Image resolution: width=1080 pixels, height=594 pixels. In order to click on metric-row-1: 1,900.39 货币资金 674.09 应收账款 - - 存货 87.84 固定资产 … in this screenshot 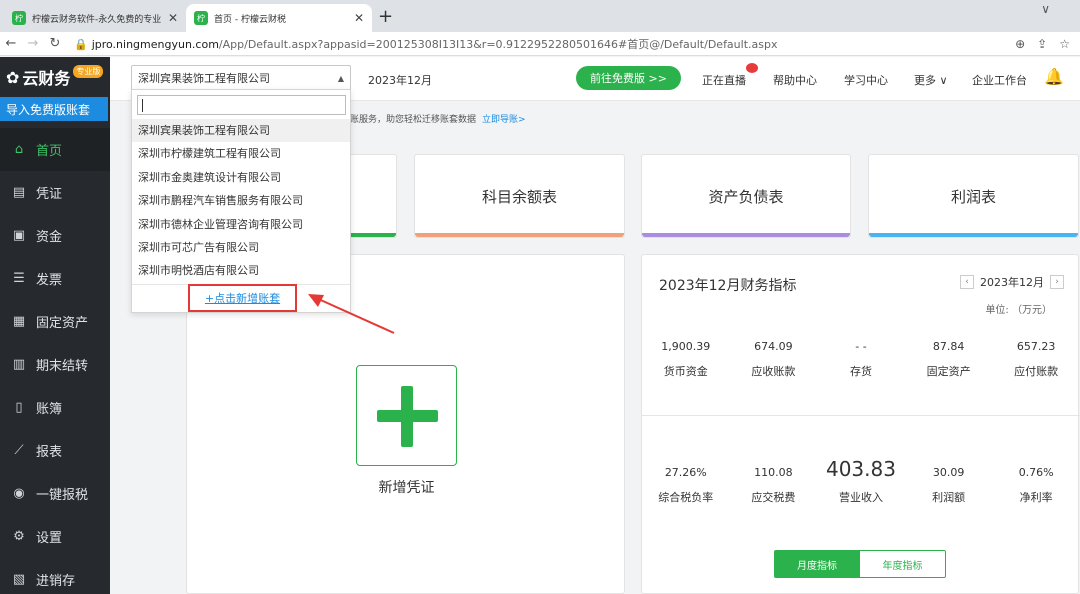, I will do `click(861, 358)`.